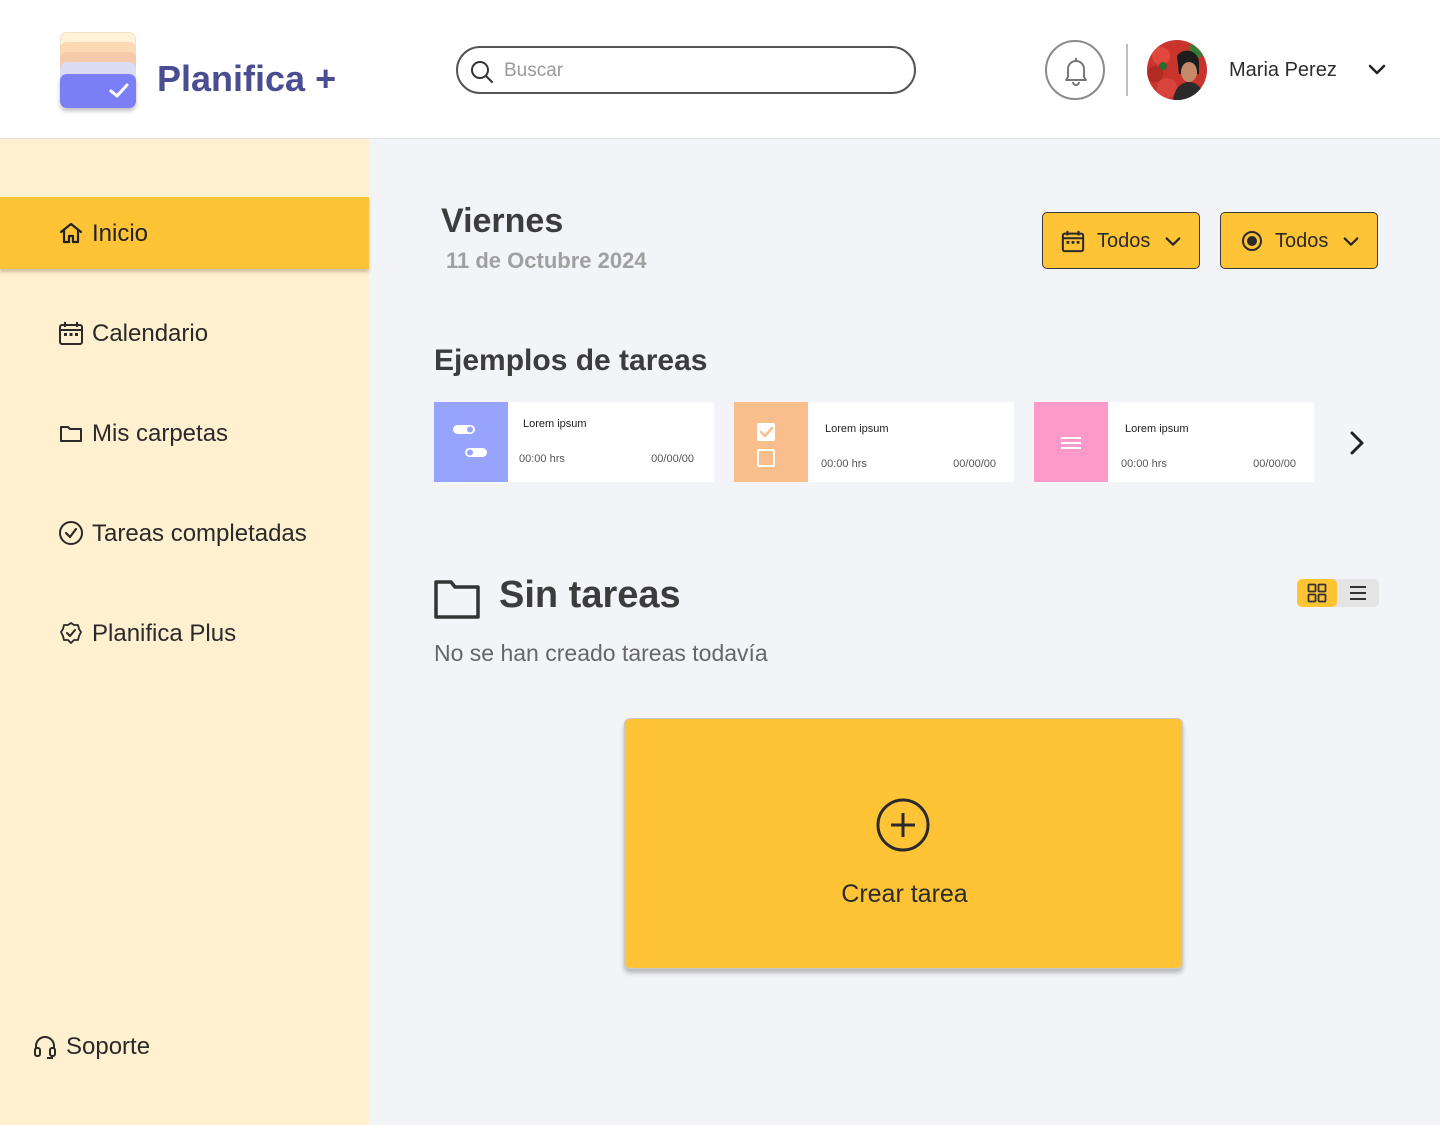  I want to click on radio-icon, so click(1252, 241).